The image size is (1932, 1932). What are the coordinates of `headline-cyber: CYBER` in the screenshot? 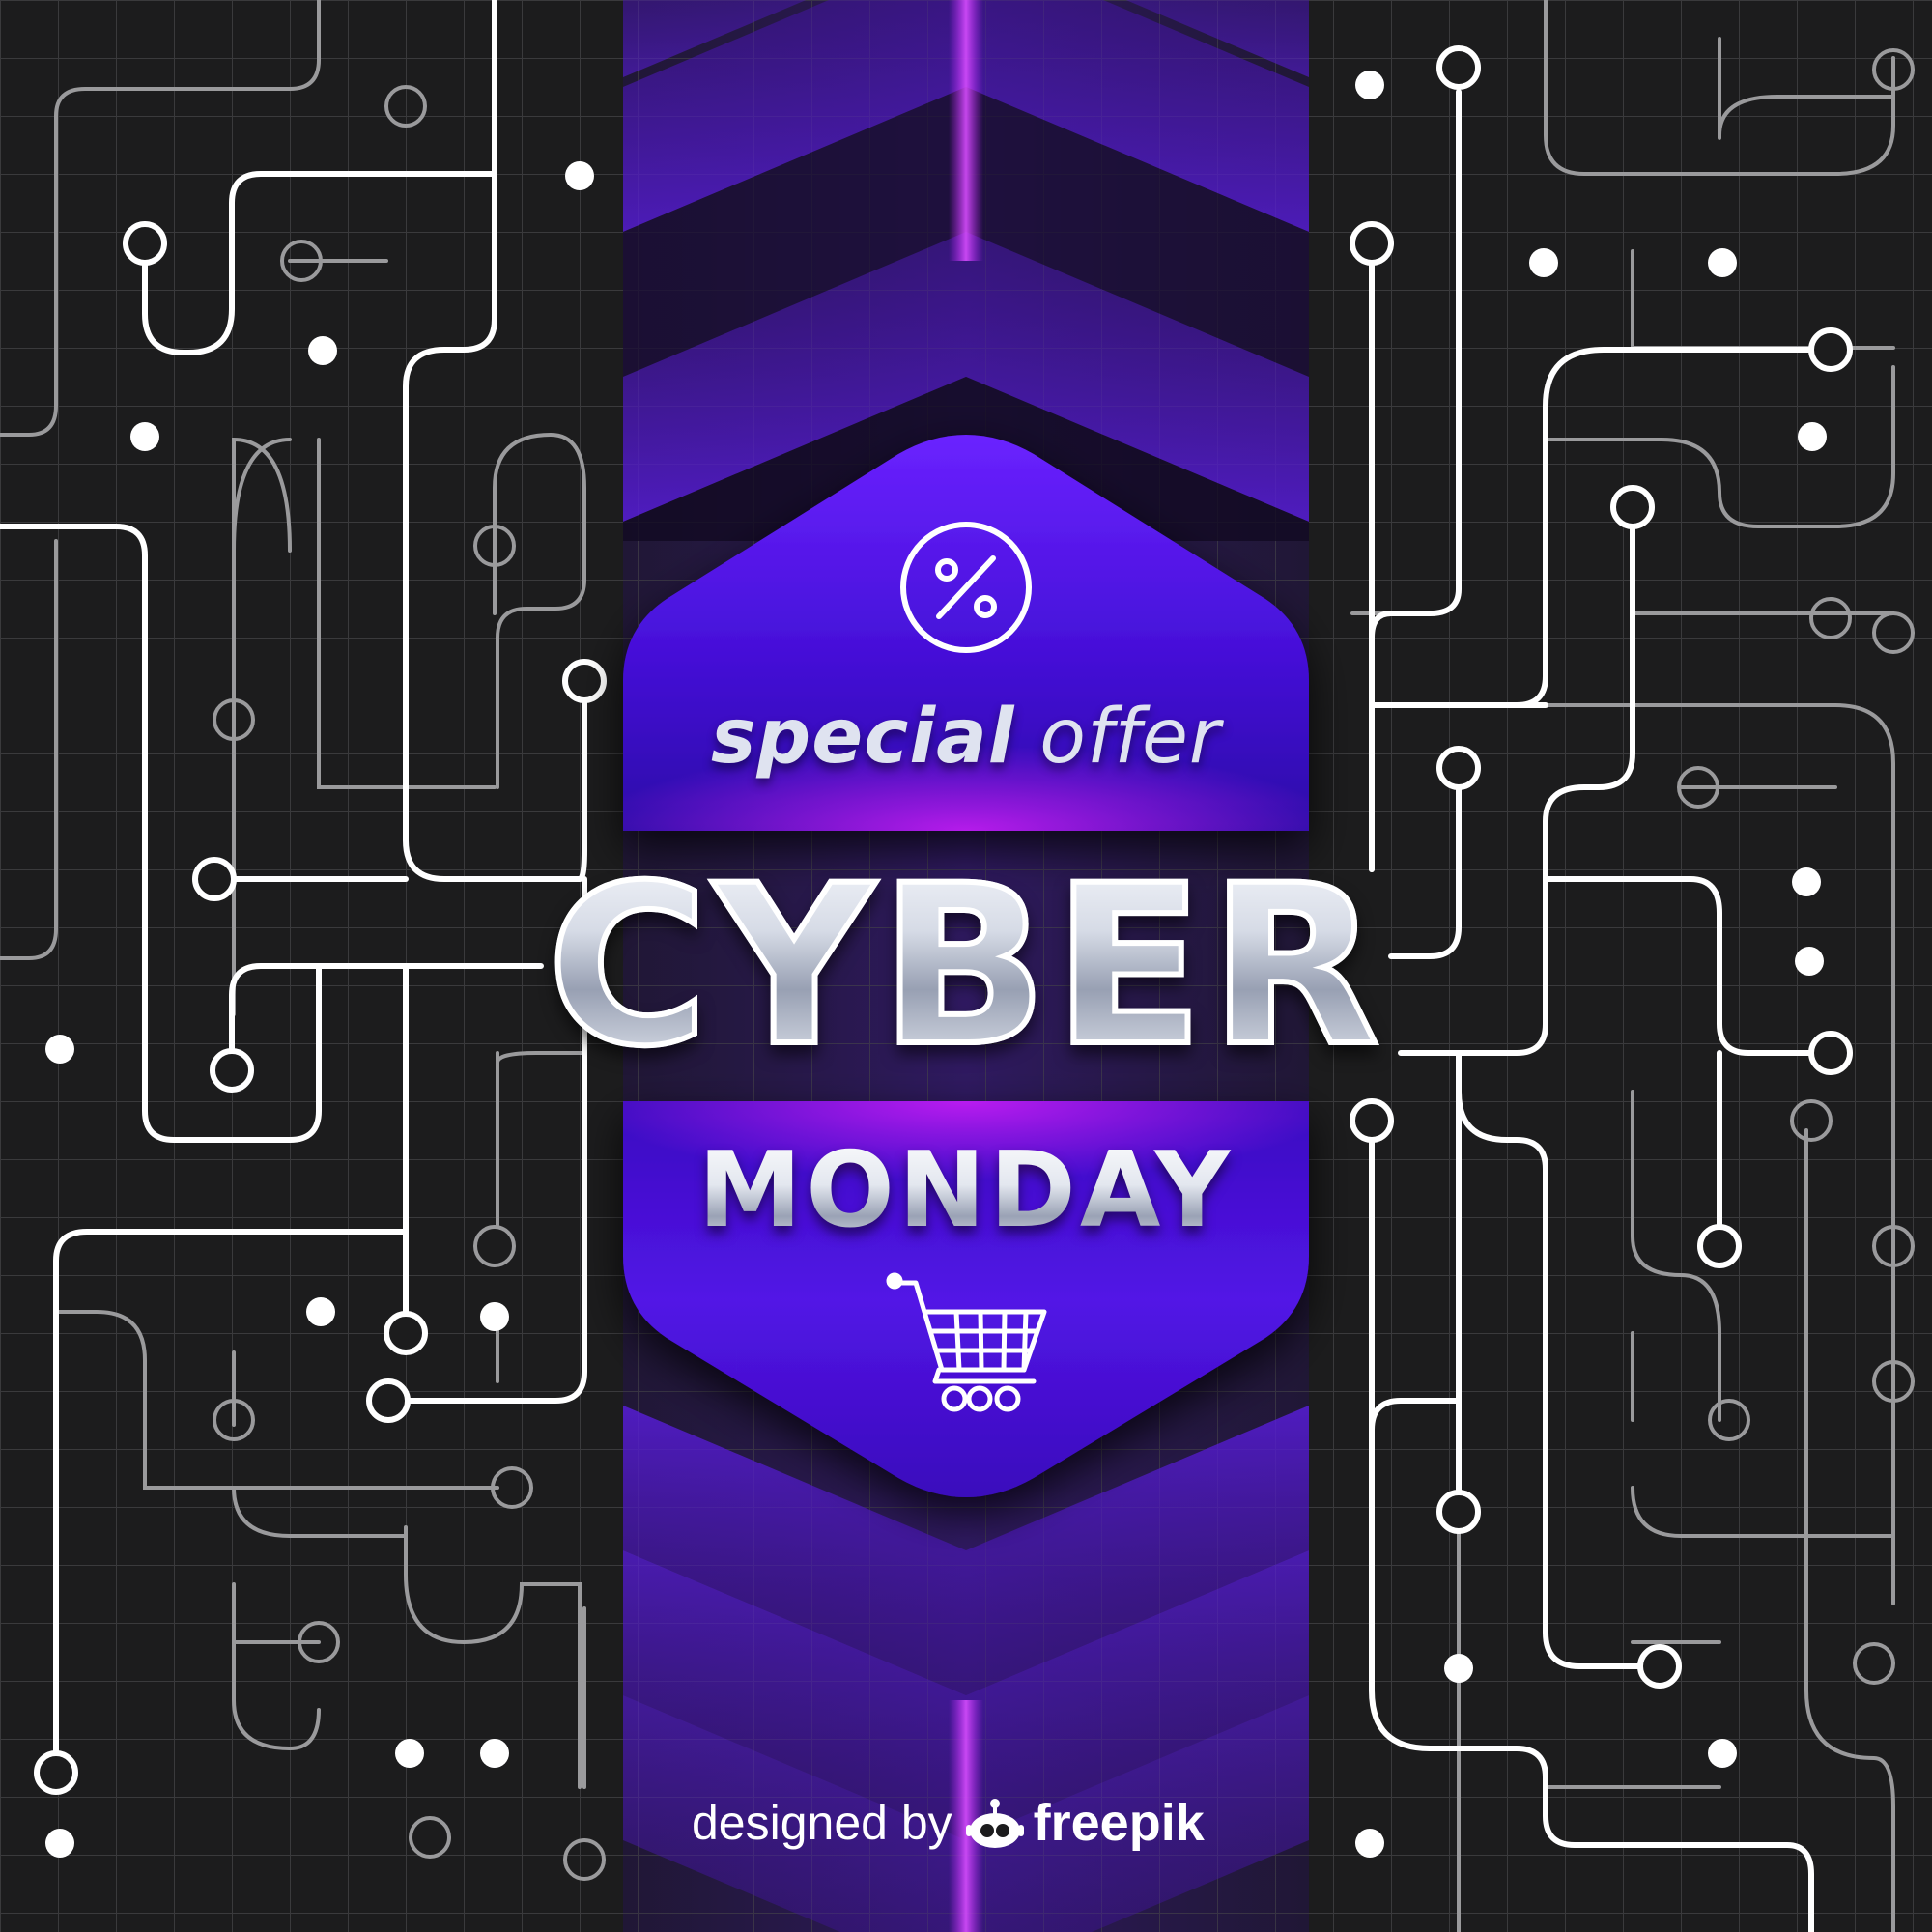 It's located at (966, 966).